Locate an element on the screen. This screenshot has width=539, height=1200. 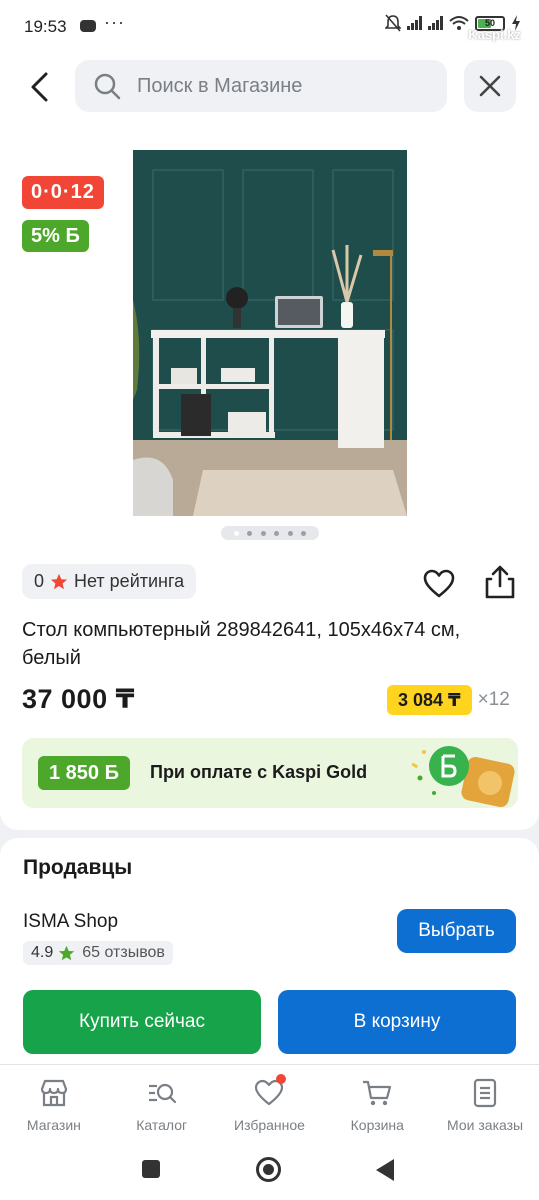
add-to-cart-button: В корзину is located at coordinates (397, 1022).